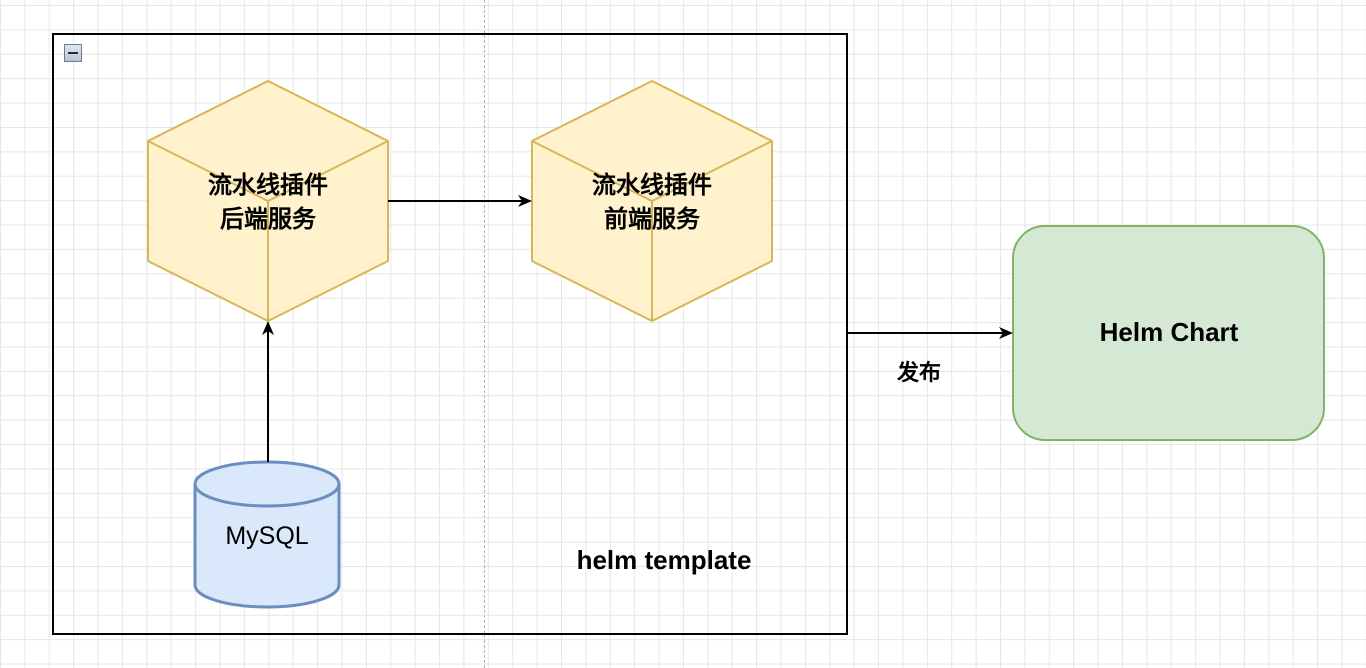 Image resolution: width=1366 pixels, height=668 pixels. I want to click on backend-service-label: 流水线插件 后端服务, so click(268, 202).